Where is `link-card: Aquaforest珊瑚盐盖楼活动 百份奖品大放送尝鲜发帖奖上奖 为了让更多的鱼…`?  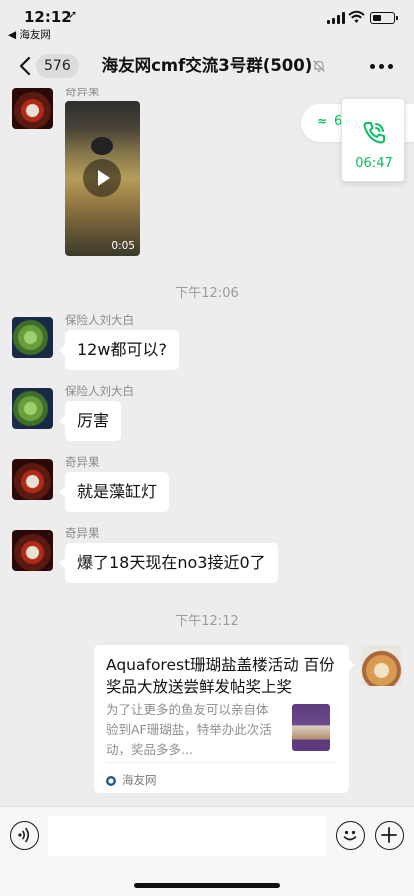 link-card: Aquaforest珊瑚盐盖楼活动 百份奖品大放送尝鲜发帖奖上奖 为了让更多的鱼… is located at coordinates (224, 719).